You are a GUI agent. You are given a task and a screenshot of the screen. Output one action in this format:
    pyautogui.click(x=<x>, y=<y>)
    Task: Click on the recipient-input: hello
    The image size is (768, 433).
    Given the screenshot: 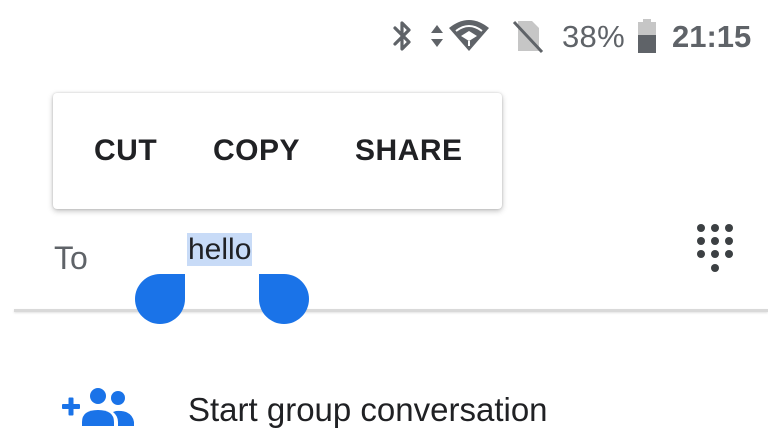 What is the action you would take?
    pyautogui.click(x=220, y=250)
    